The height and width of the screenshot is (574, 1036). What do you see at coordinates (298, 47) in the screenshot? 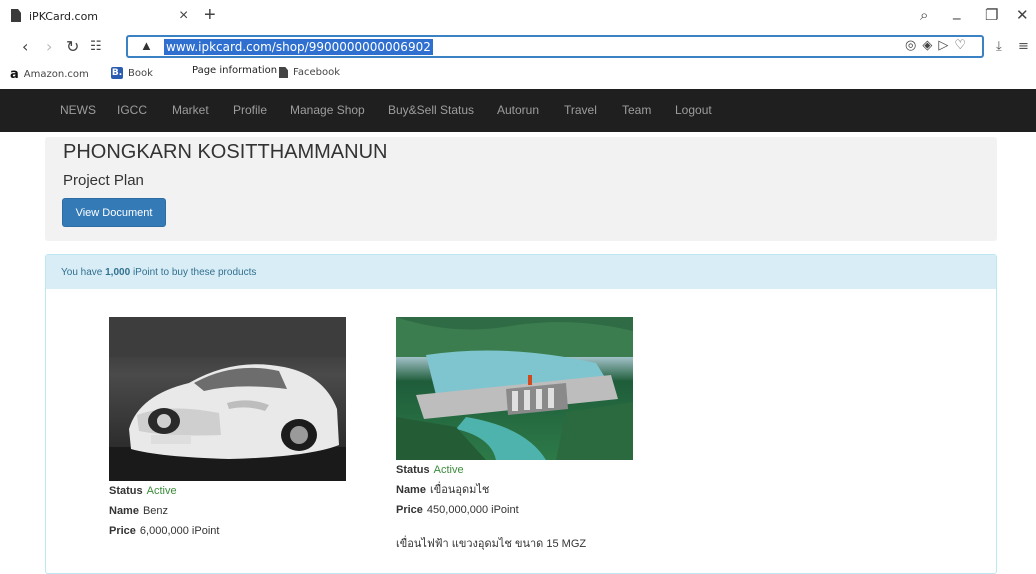
I see `url-text: www.ipkcard.com/shop/9900000000006902` at bounding box center [298, 47].